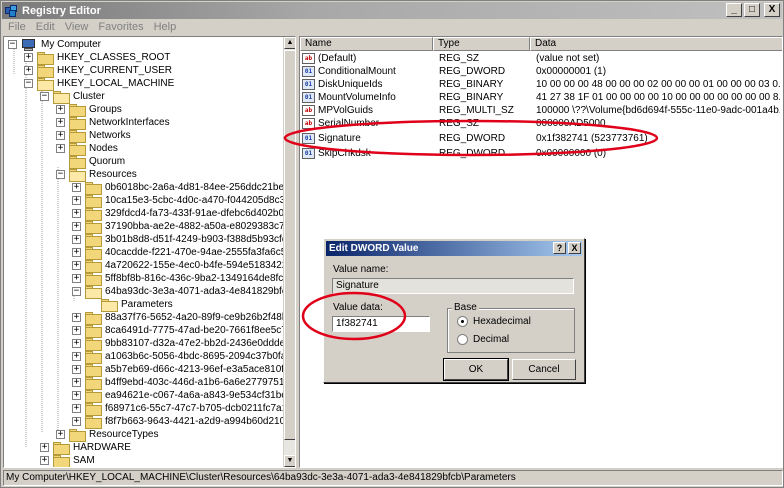  Describe the element at coordinates (178, 279) in the screenshot. I see `tree-item-resource: +5ff8bf8b-816c-436c-9ba2-1349164de8fc` at that location.